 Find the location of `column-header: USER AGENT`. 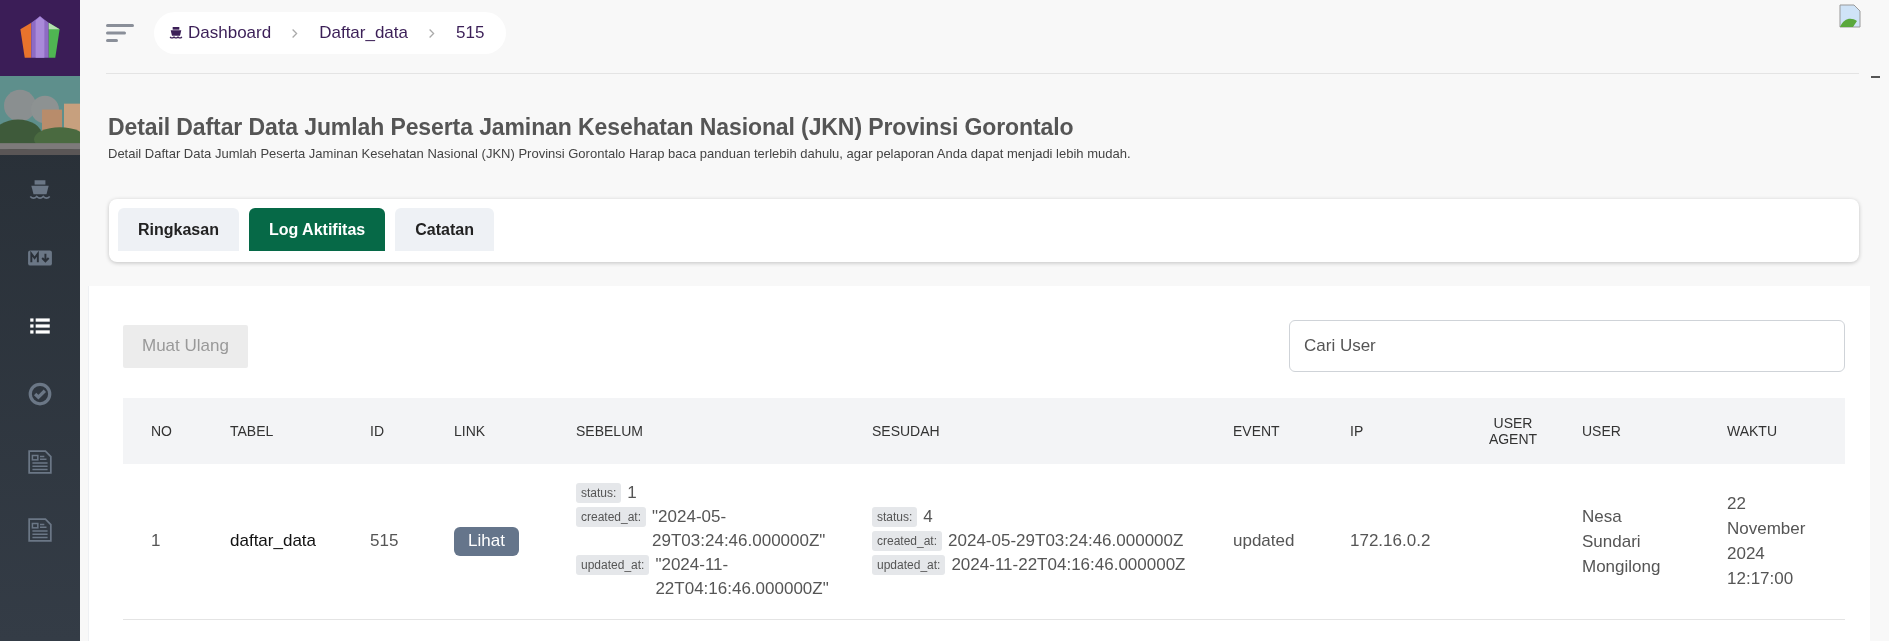

column-header: USER AGENT is located at coordinates (1513, 431).